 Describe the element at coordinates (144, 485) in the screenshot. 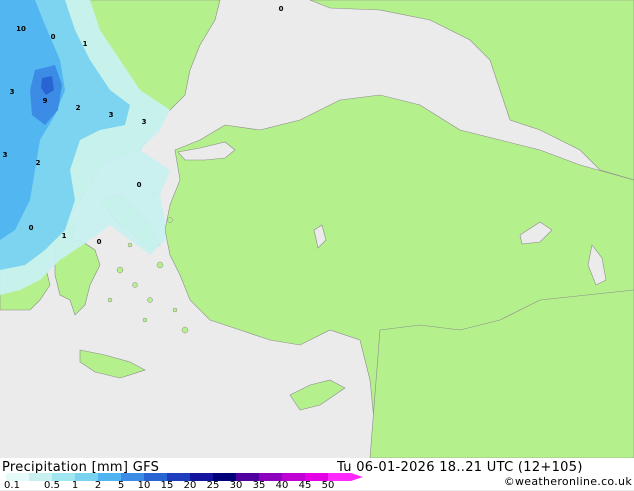

I see `legend-tick-label: 10` at that location.